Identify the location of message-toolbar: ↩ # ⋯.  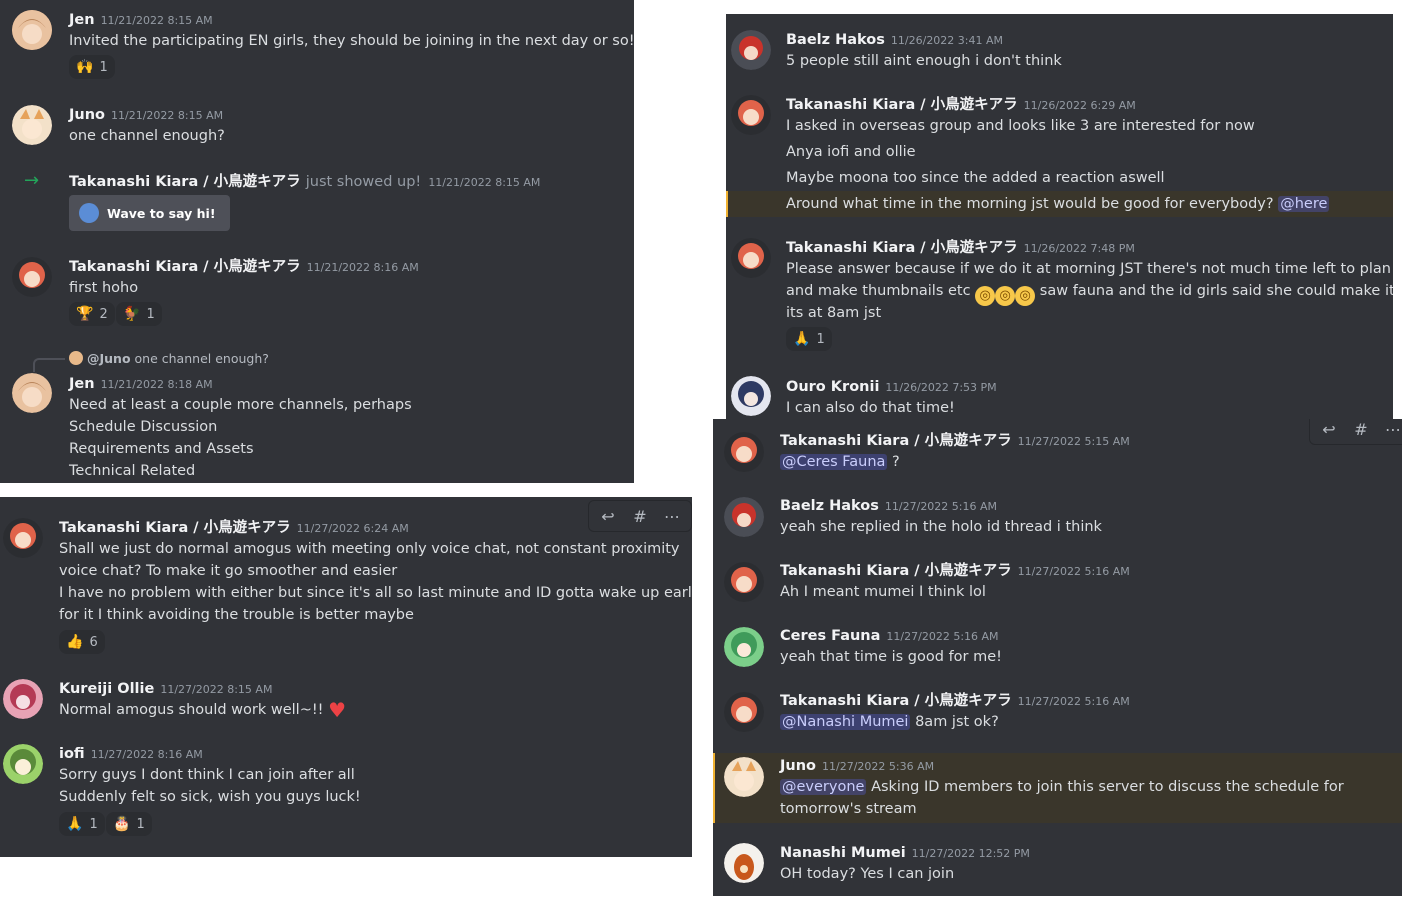
(1355, 432).